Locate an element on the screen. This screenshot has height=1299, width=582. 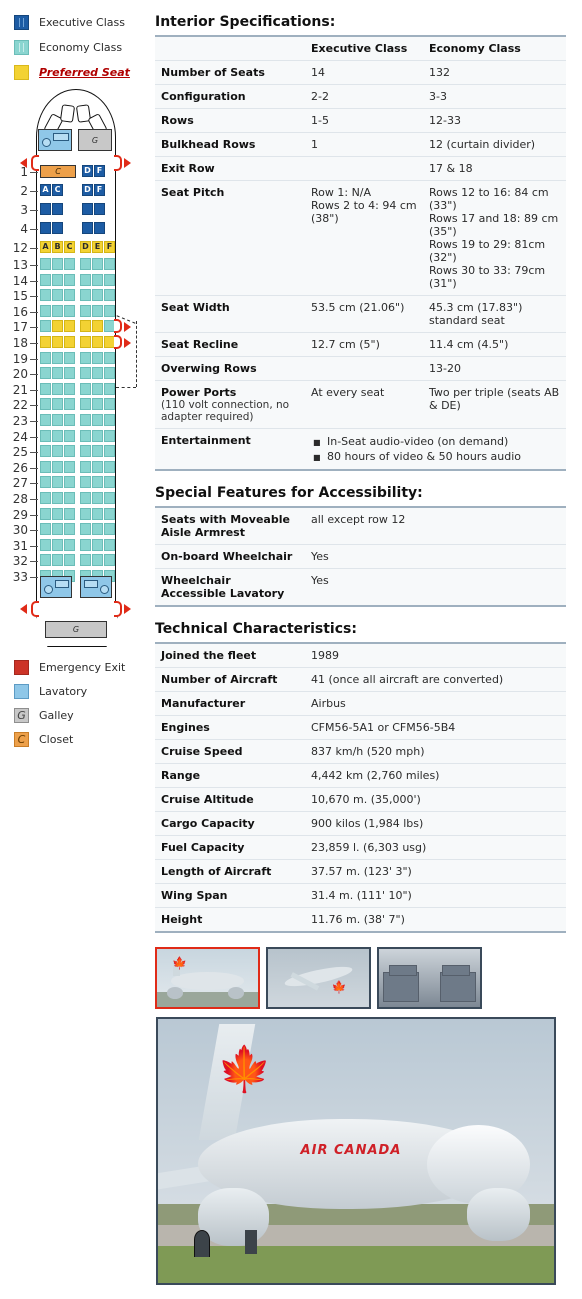
seat-16F is located at coordinates (109, 310).